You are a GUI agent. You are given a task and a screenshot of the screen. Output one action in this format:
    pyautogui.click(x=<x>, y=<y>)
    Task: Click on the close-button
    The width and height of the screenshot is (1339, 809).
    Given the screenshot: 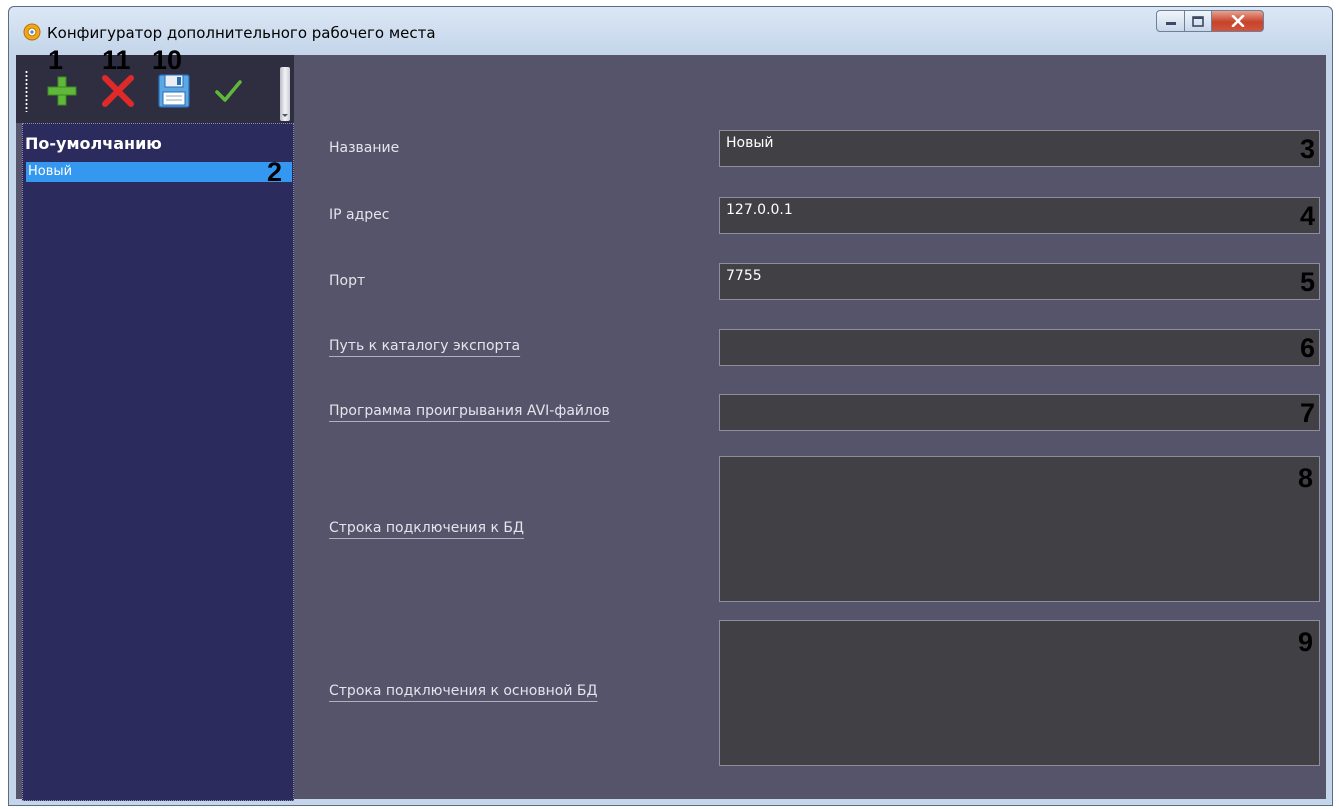 What is the action you would take?
    pyautogui.click(x=1237, y=21)
    